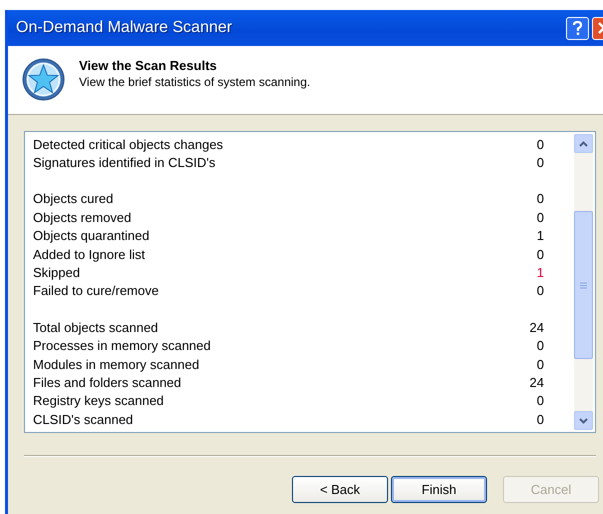  I want to click on page-description: View the brief statistics of system scanning., so click(194, 82).